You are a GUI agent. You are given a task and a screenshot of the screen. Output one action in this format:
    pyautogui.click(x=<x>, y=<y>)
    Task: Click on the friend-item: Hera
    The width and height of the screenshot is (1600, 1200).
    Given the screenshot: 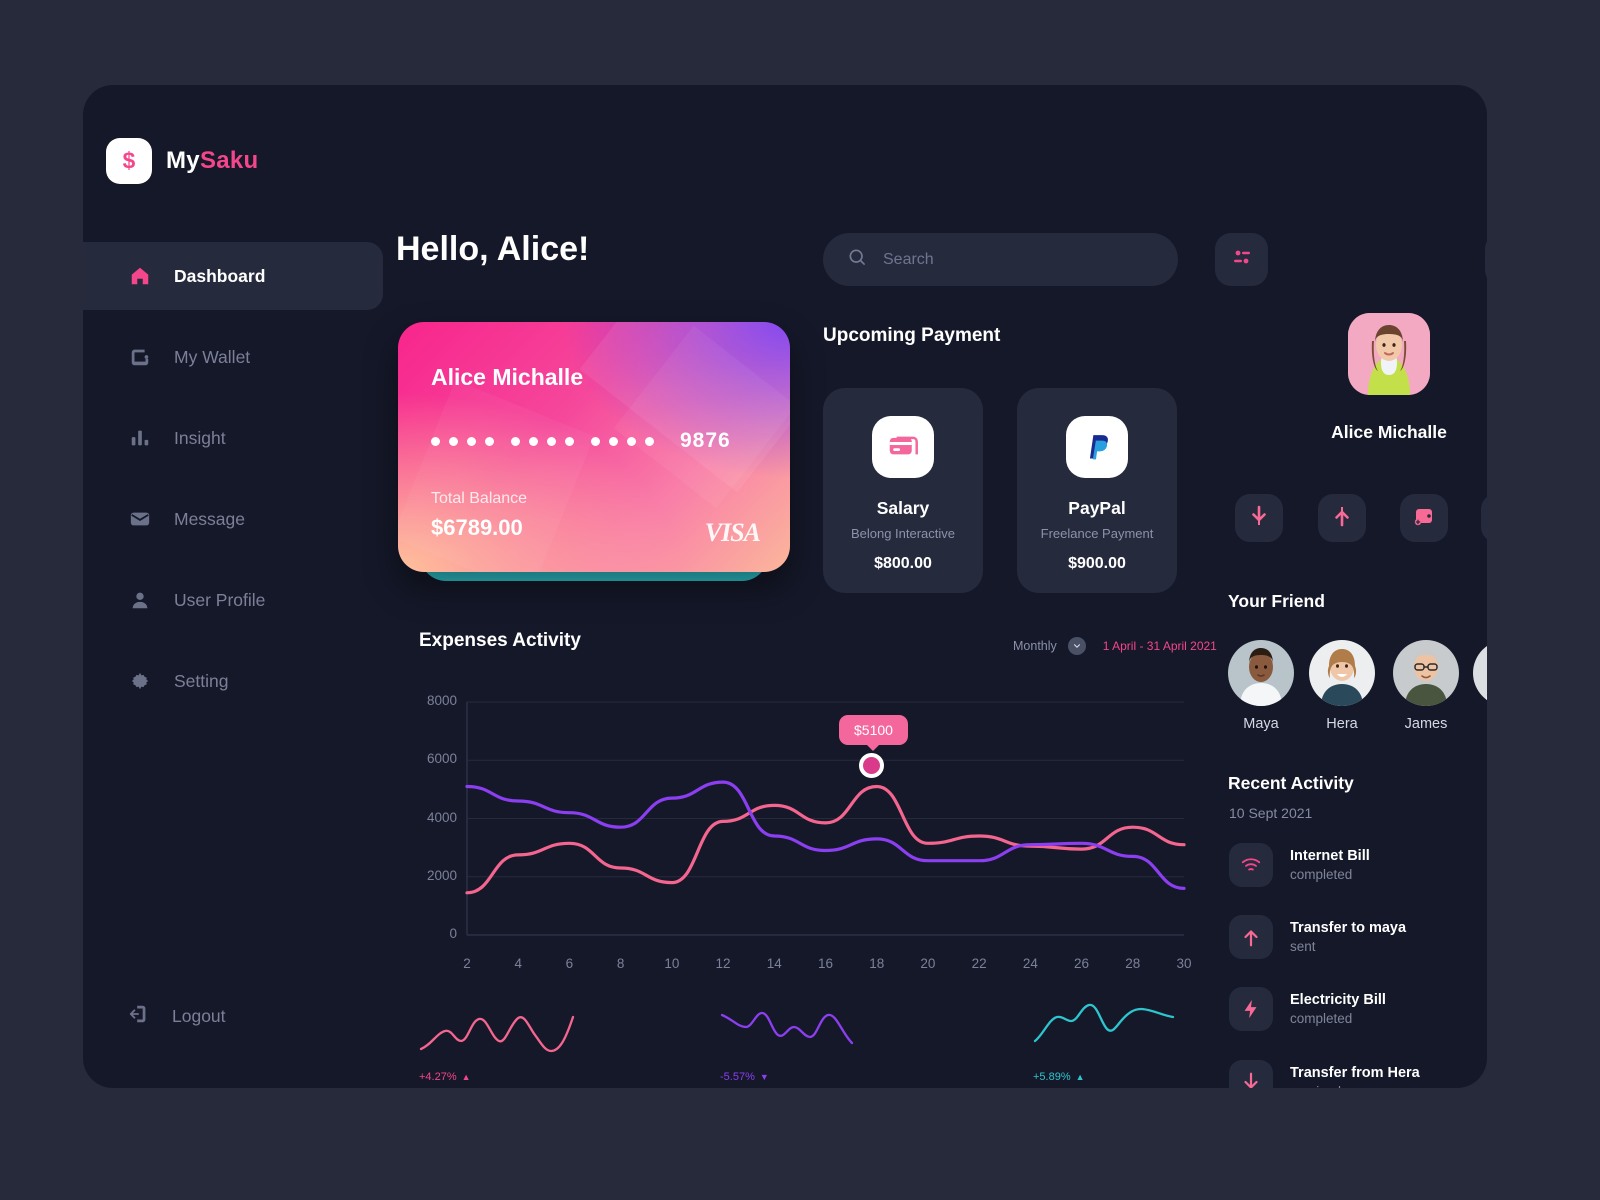 What is the action you would take?
    pyautogui.click(x=1342, y=686)
    